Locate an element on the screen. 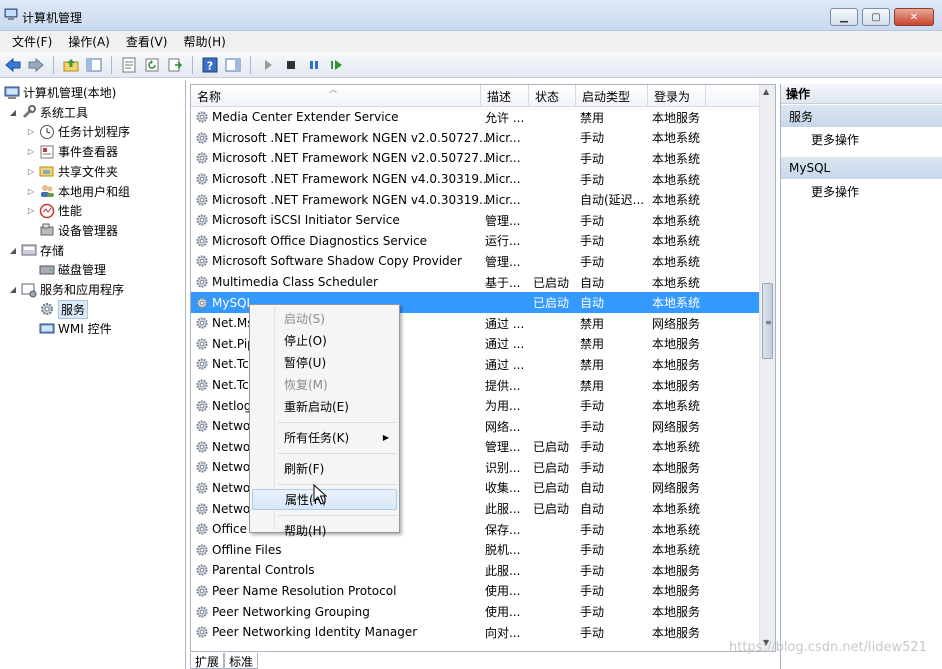 The image size is (942, 669). context-menu-item: 暂停(U) is located at coordinates (324, 362).